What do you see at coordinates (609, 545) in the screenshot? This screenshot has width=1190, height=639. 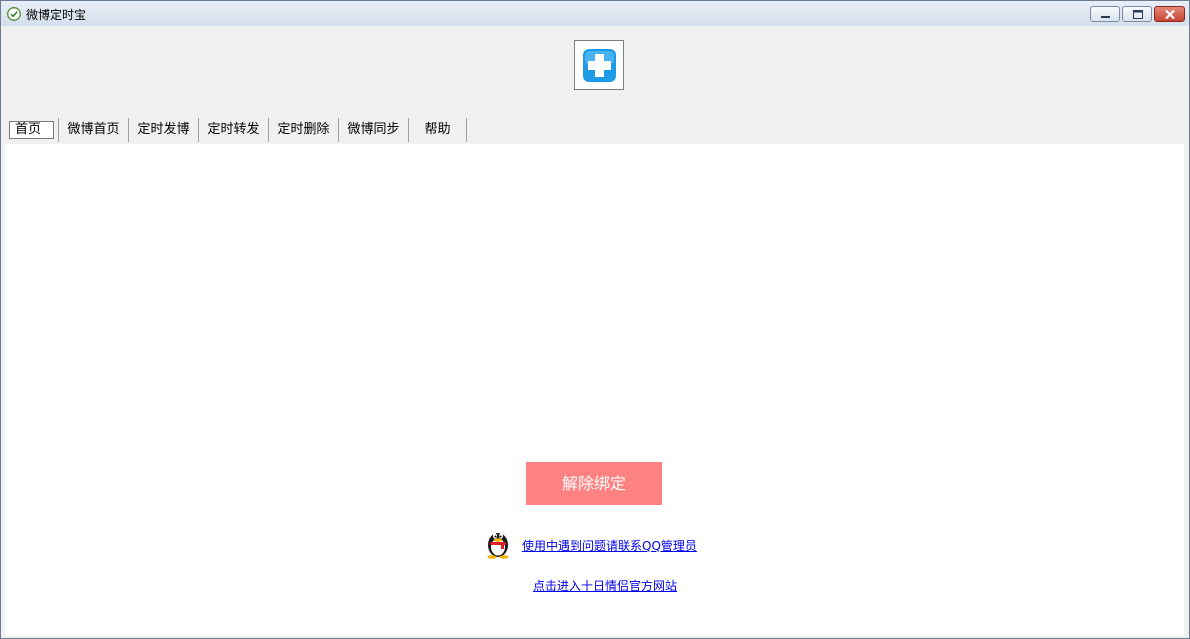 I see `qq-admin-contact-link: 使用中遇到问题请联系QQ管理员` at bounding box center [609, 545].